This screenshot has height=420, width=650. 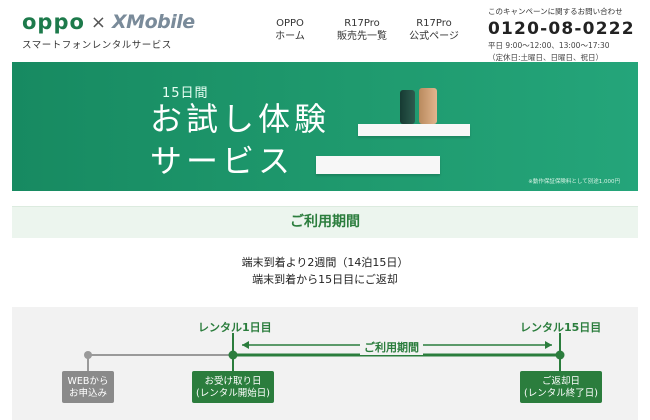 I want to click on web-box-line1: WEBから, so click(x=88, y=381).